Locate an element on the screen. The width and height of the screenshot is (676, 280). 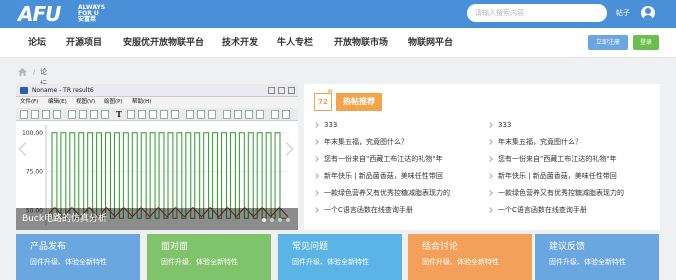
tool-measure-icon is located at coordinates (153, 114).